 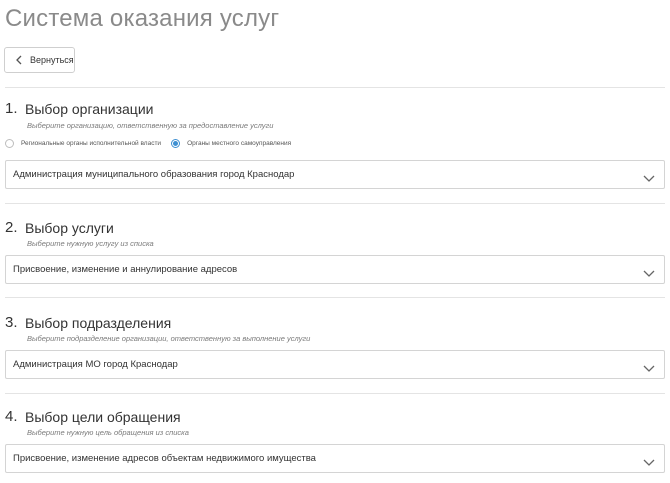 What do you see at coordinates (103, 417) in the screenshot?
I see `section-title: Выбор цели обращения` at bounding box center [103, 417].